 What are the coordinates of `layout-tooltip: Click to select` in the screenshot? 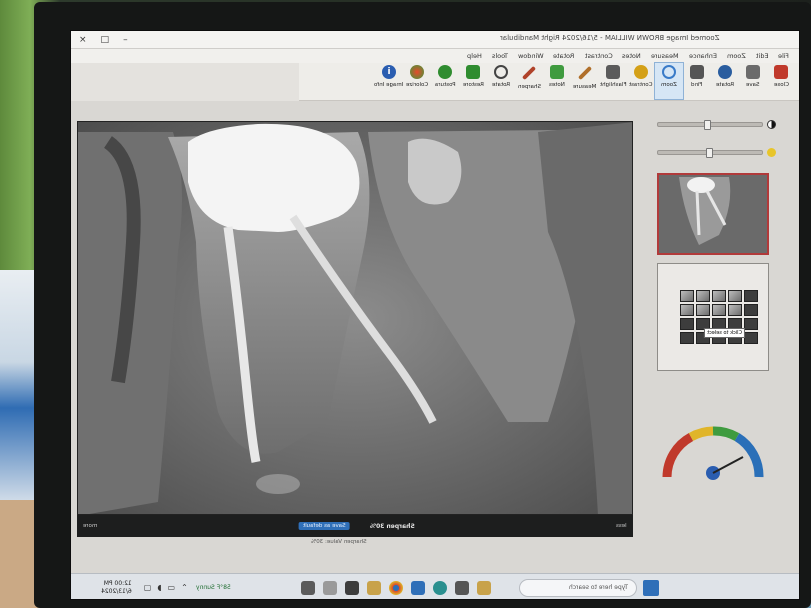 It's located at (724, 333).